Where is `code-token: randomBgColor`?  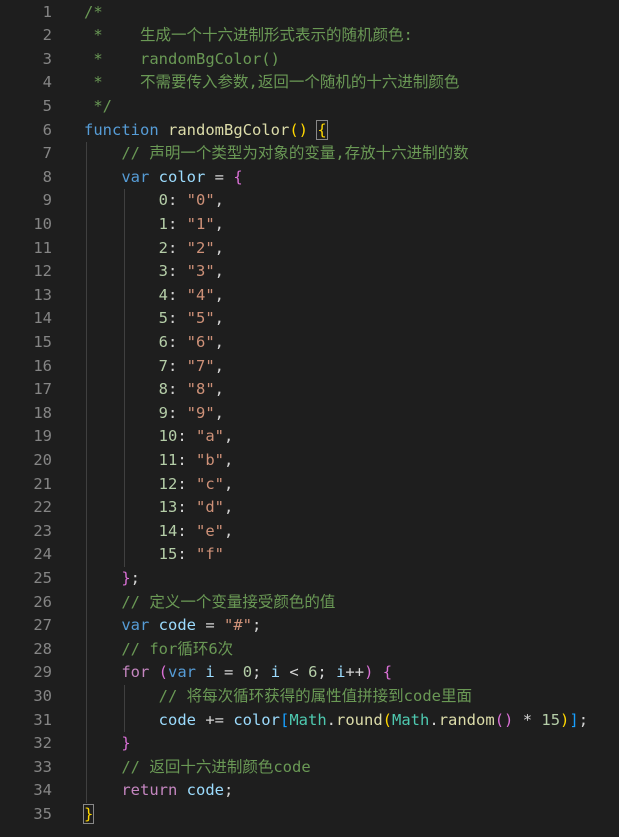
code-token: randomBgColor is located at coordinates (229, 129).